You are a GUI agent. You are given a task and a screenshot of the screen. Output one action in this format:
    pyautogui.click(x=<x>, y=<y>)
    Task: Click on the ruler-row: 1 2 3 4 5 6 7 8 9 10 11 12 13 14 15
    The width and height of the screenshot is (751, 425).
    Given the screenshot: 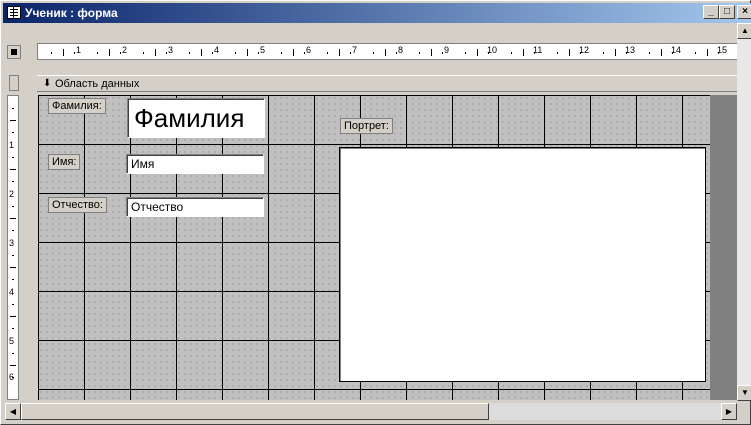 What is the action you would take?
    pyautogui.click(x=377, y=52)
    